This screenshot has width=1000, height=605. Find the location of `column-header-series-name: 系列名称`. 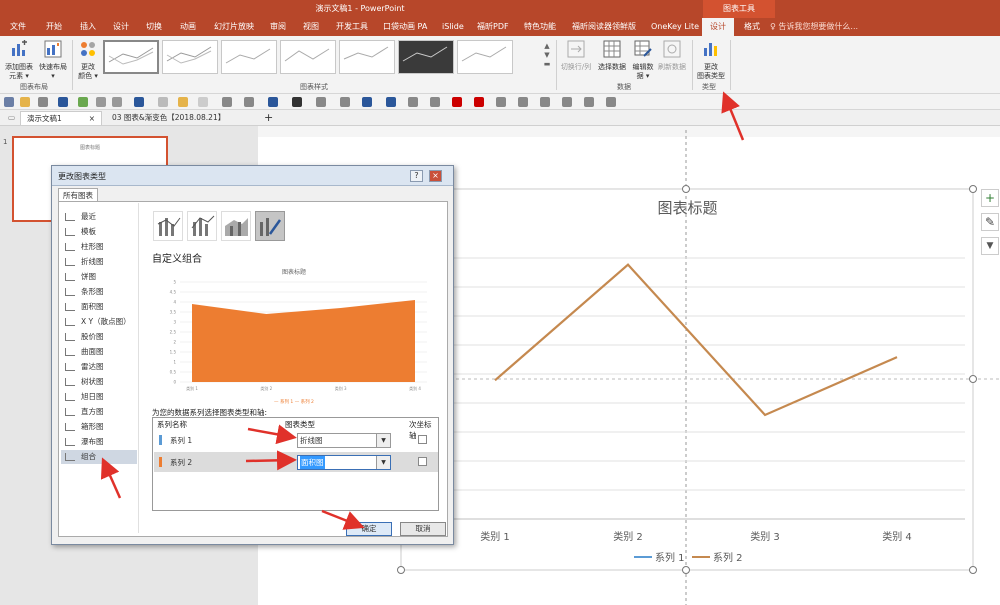

column-header-series-name: 系列名称 is located at coordinates (172, 424).